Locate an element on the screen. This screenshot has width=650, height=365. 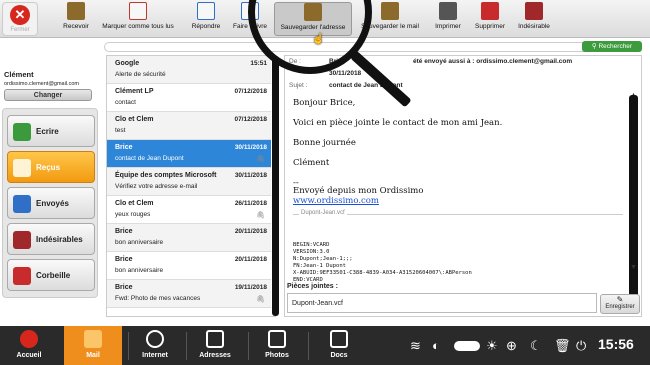
message-row: Clo et Clem 07/12/2018 test is located at coordinates (189, 126).